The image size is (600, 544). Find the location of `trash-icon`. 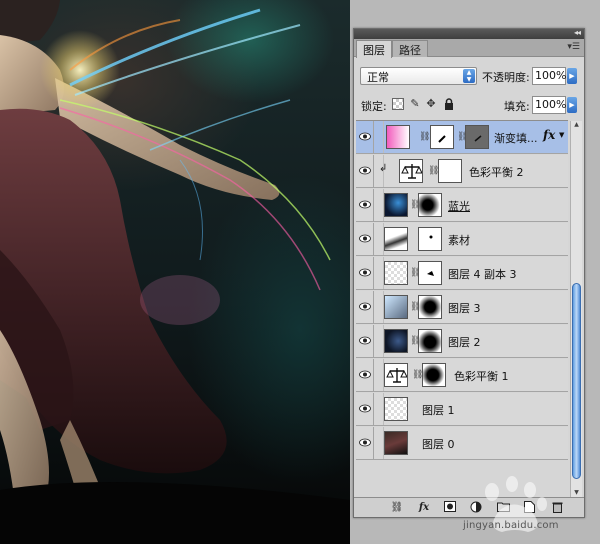

trash-icon is located at coordinates (557, 507).